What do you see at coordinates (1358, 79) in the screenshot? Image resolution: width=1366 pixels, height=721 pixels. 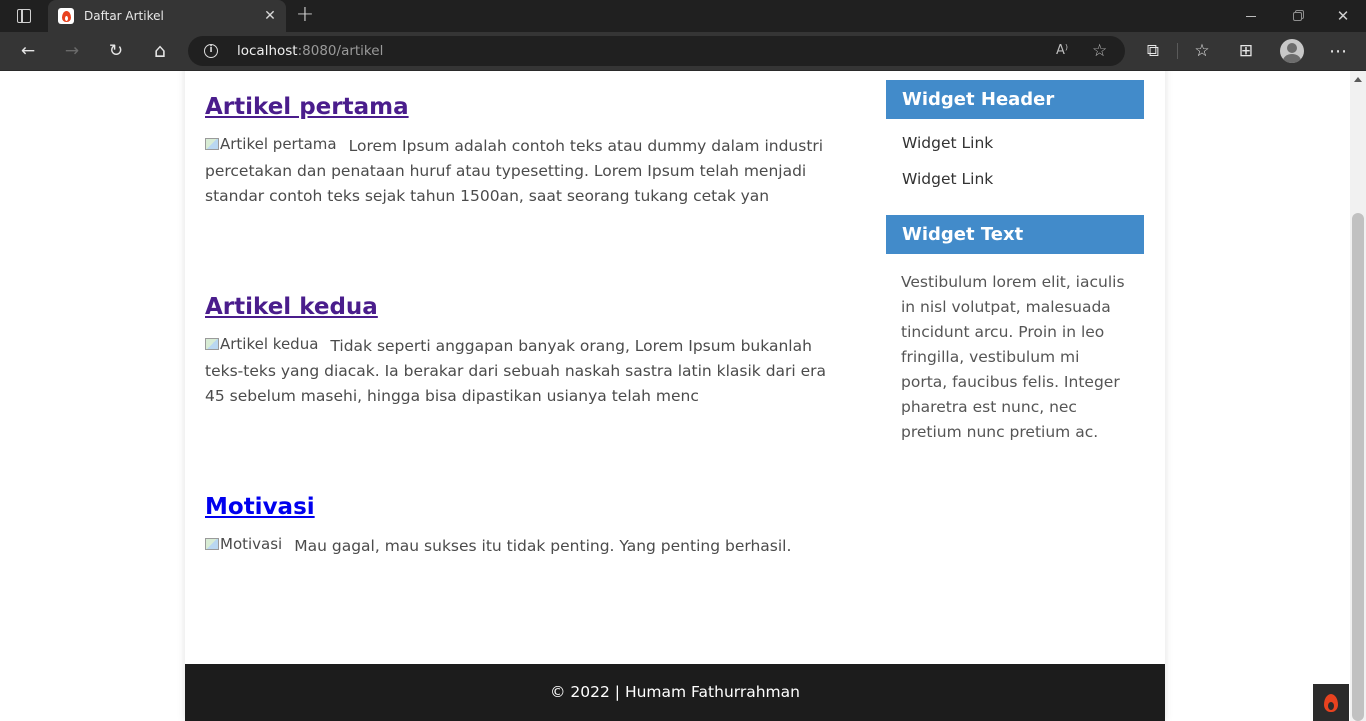 I see `scroll-up-arrow-icon` at bounding box center [1358, 79].